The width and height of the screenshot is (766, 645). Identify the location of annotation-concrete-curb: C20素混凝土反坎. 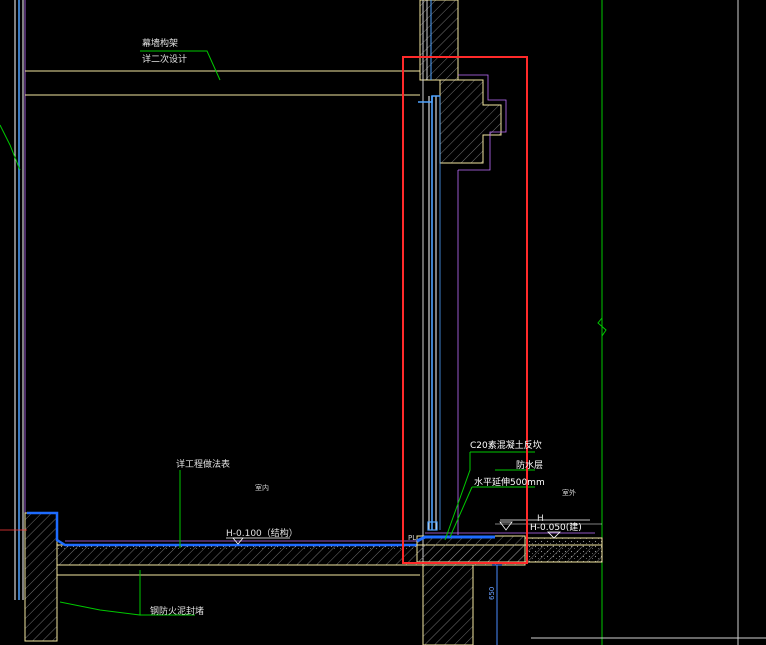
(506, 445).